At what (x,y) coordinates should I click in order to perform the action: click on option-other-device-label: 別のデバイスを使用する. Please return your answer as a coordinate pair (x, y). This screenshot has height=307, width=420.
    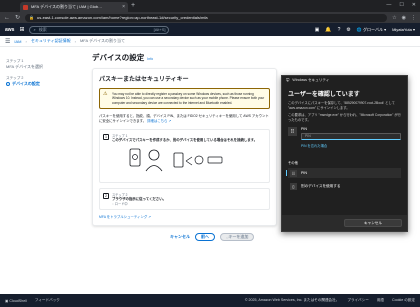
    Looking at the image, I should click on (321, 185).